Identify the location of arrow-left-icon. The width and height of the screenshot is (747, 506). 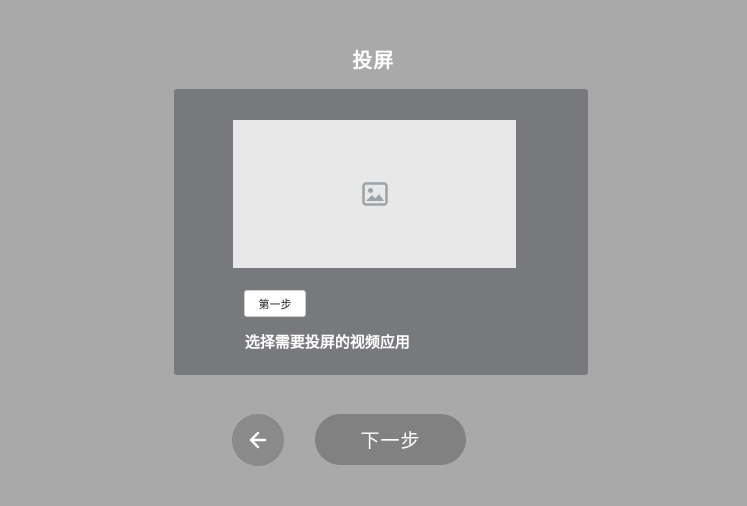
(258, 440).